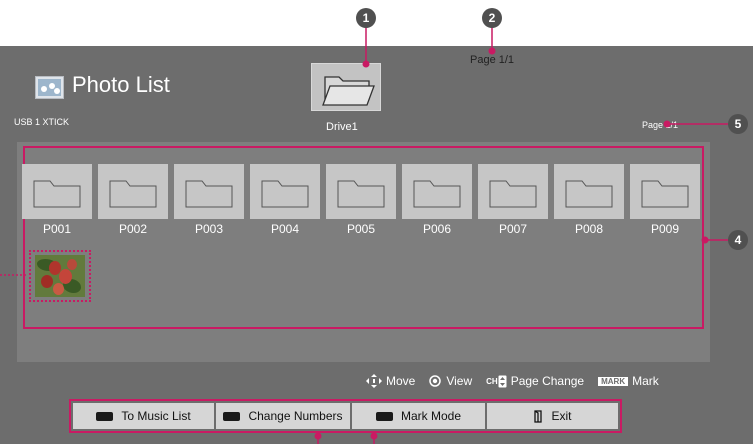  Describe the element at coordinates (492, 18) in the screenshot. I see `callout-2: 2` at that location.